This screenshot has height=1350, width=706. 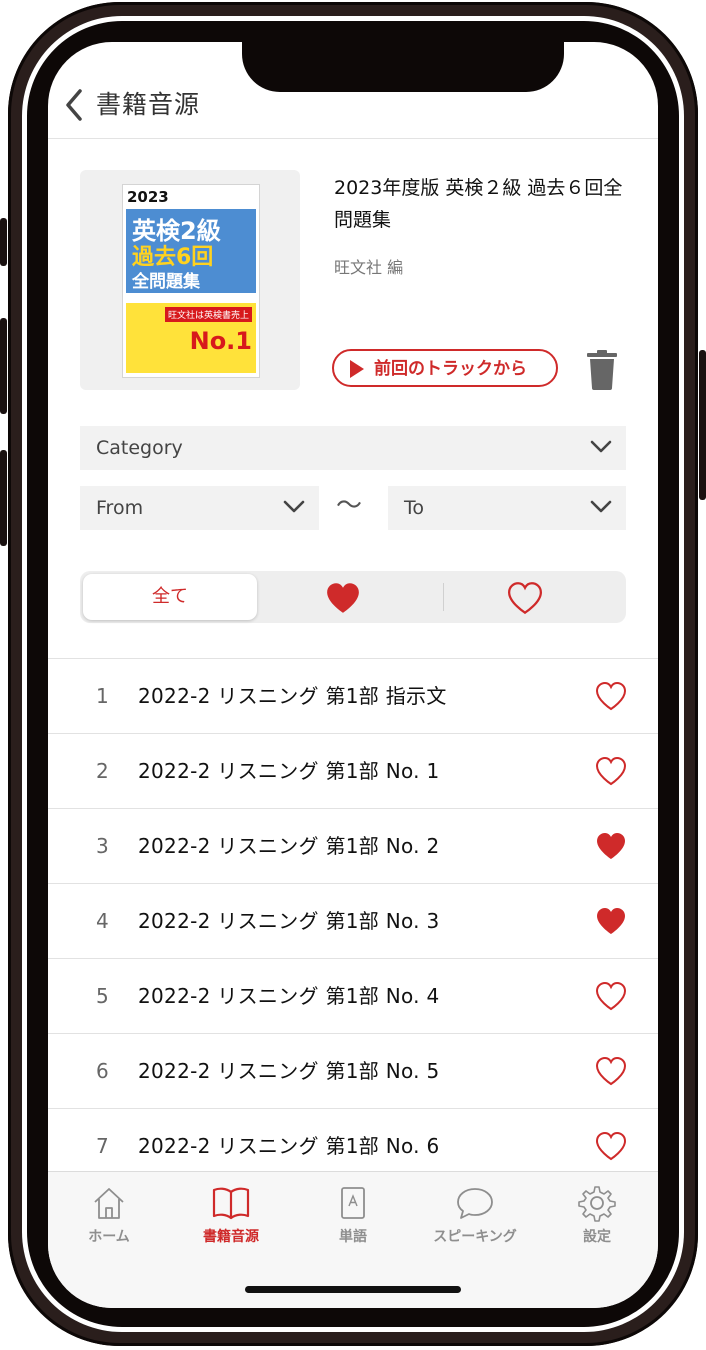 What do you see at coordinates (74, 105) in the screenshot?
I see `chevron-left-icon` at bounding box center [74, 105].